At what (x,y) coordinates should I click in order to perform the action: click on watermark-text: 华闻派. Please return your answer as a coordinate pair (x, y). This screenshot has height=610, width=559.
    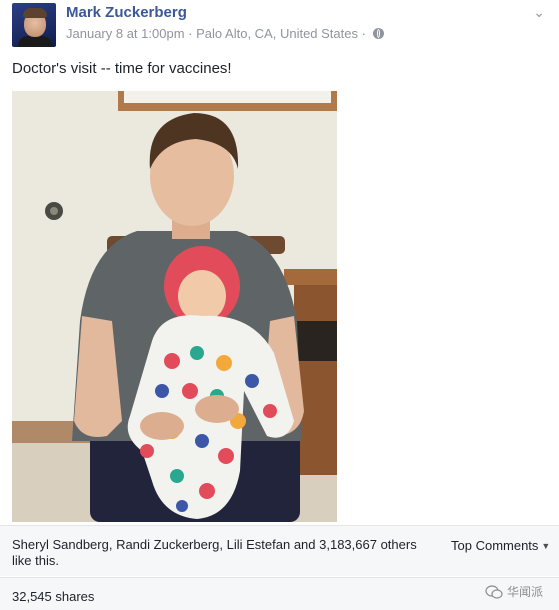
    Looking at the image, I should click on (524, 592).